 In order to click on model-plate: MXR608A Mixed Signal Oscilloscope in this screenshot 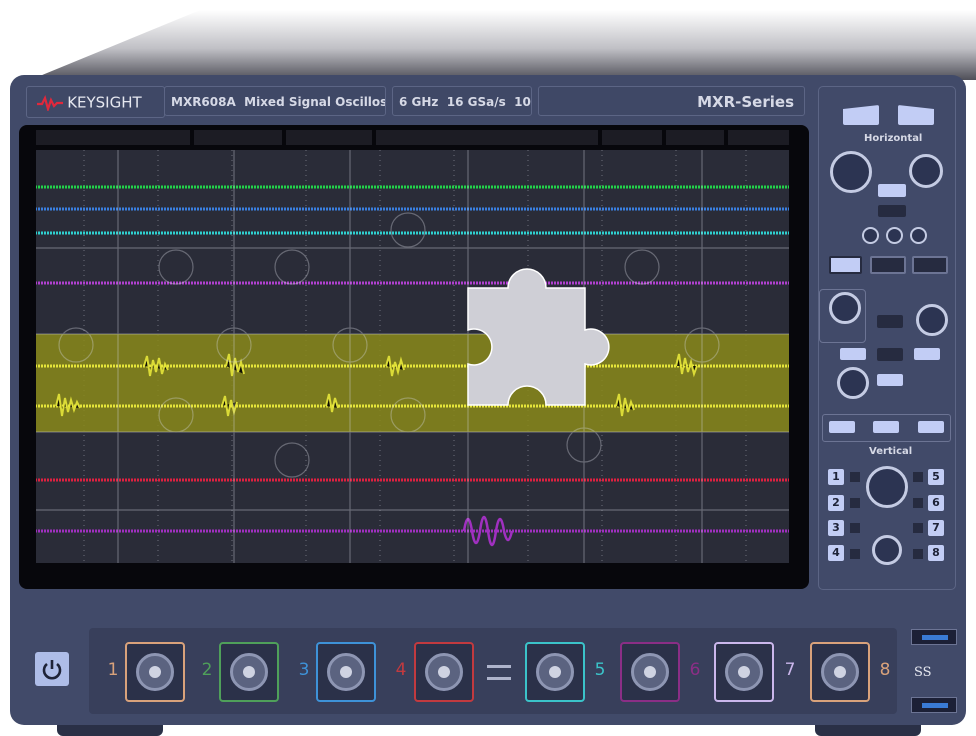, I will do `click(275, 101)`.